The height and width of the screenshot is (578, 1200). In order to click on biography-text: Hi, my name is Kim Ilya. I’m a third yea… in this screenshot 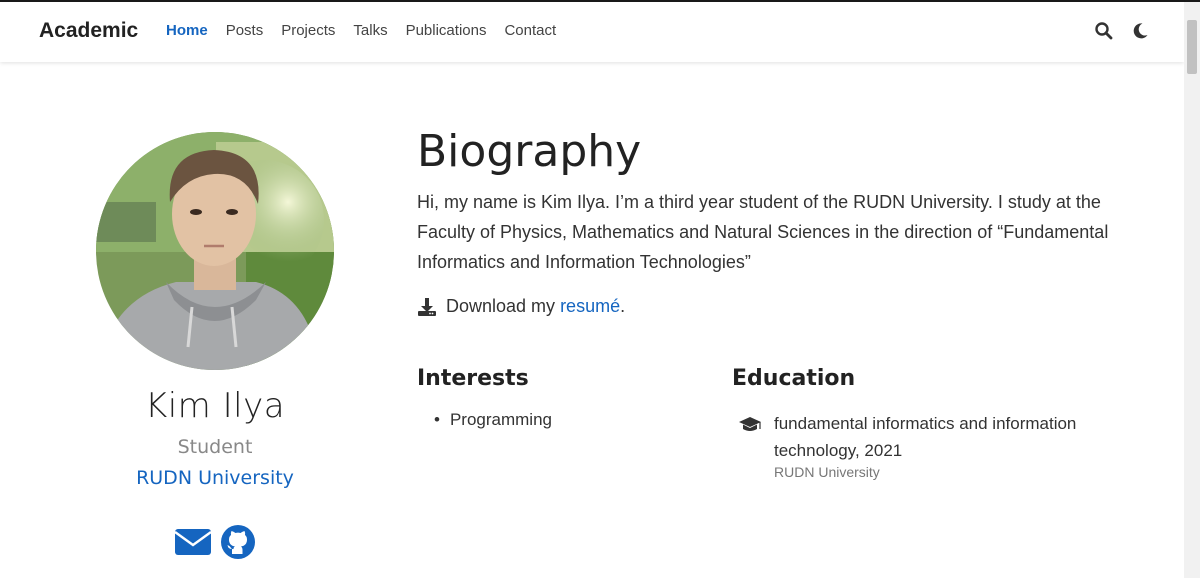, I will do `click(763, 232)`.